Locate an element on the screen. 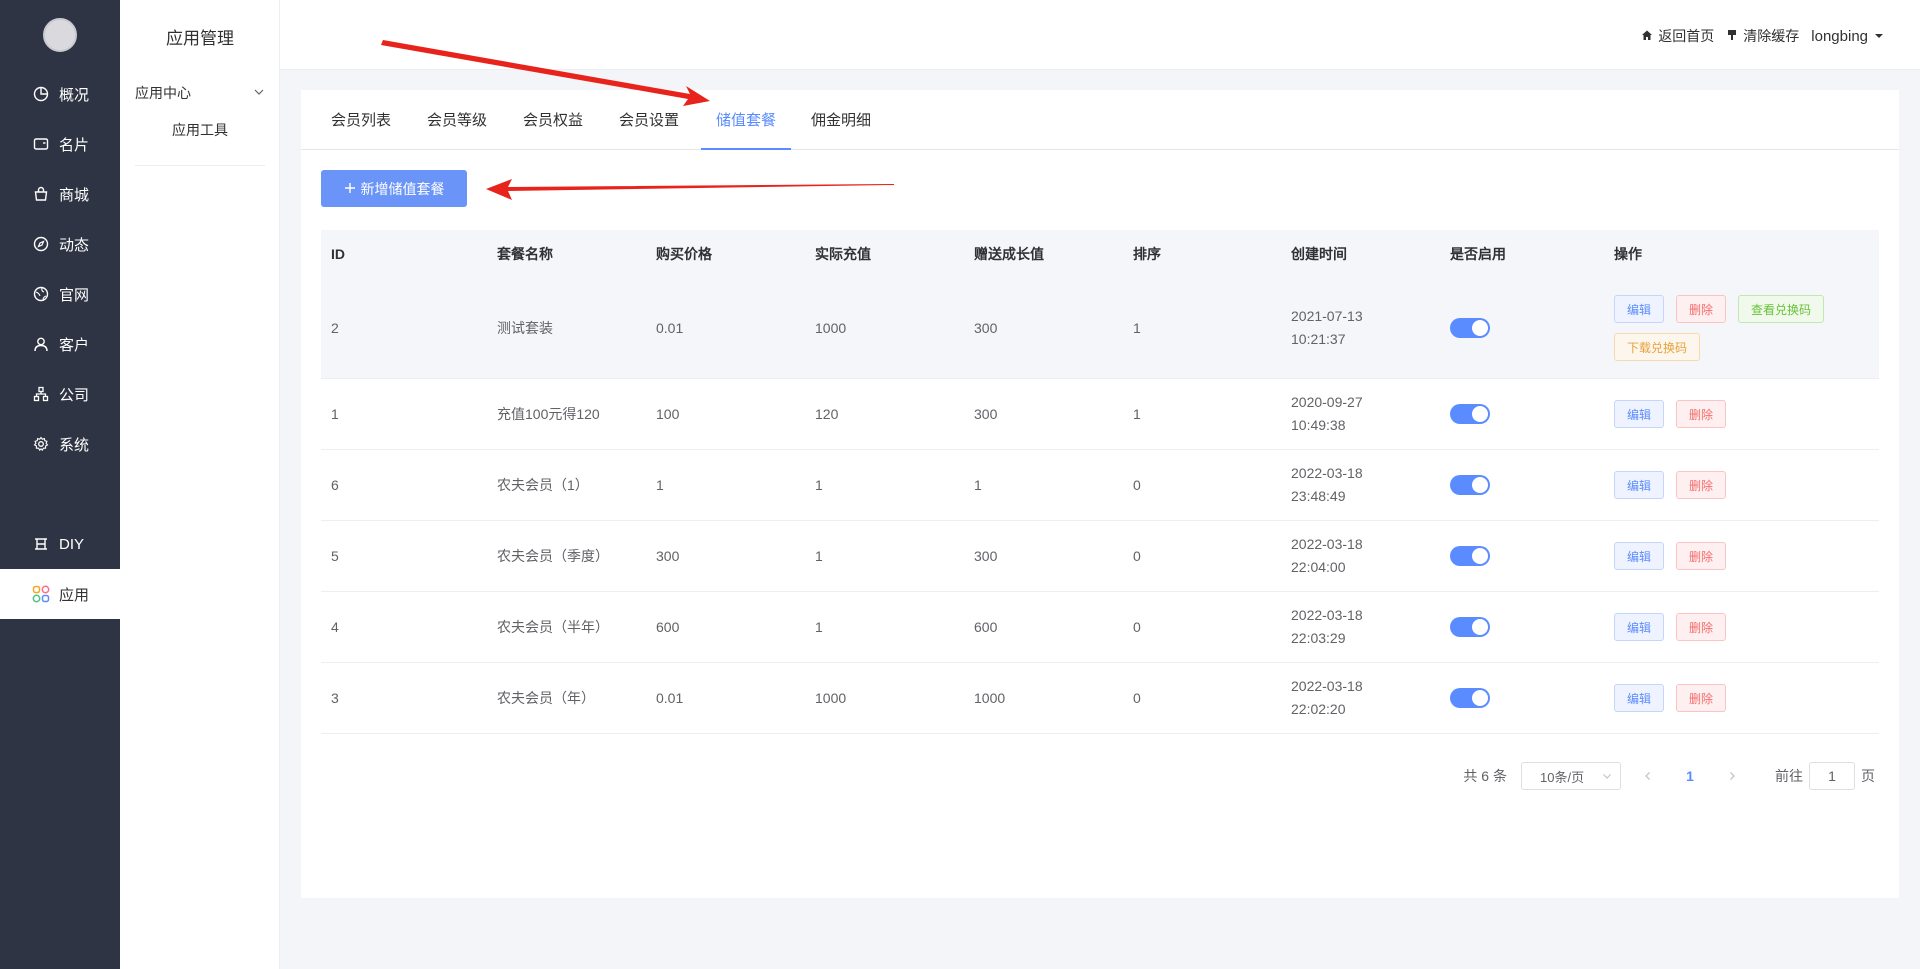 The image size is (1920, 969). subnav-item-app-tools: 应用工具 is located at coordinates (200, 130).